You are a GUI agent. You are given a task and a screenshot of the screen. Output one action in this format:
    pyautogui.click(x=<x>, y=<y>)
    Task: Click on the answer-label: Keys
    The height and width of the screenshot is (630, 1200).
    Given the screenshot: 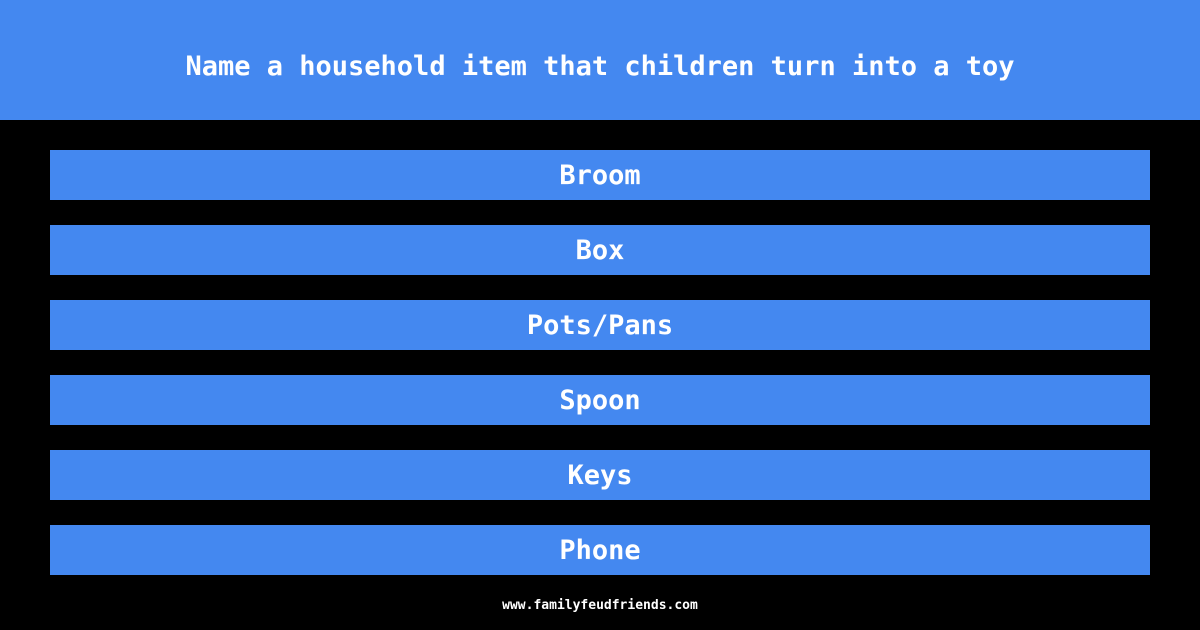 What is the action you would take?
    pyautogui.click(x=600, y=475)
    